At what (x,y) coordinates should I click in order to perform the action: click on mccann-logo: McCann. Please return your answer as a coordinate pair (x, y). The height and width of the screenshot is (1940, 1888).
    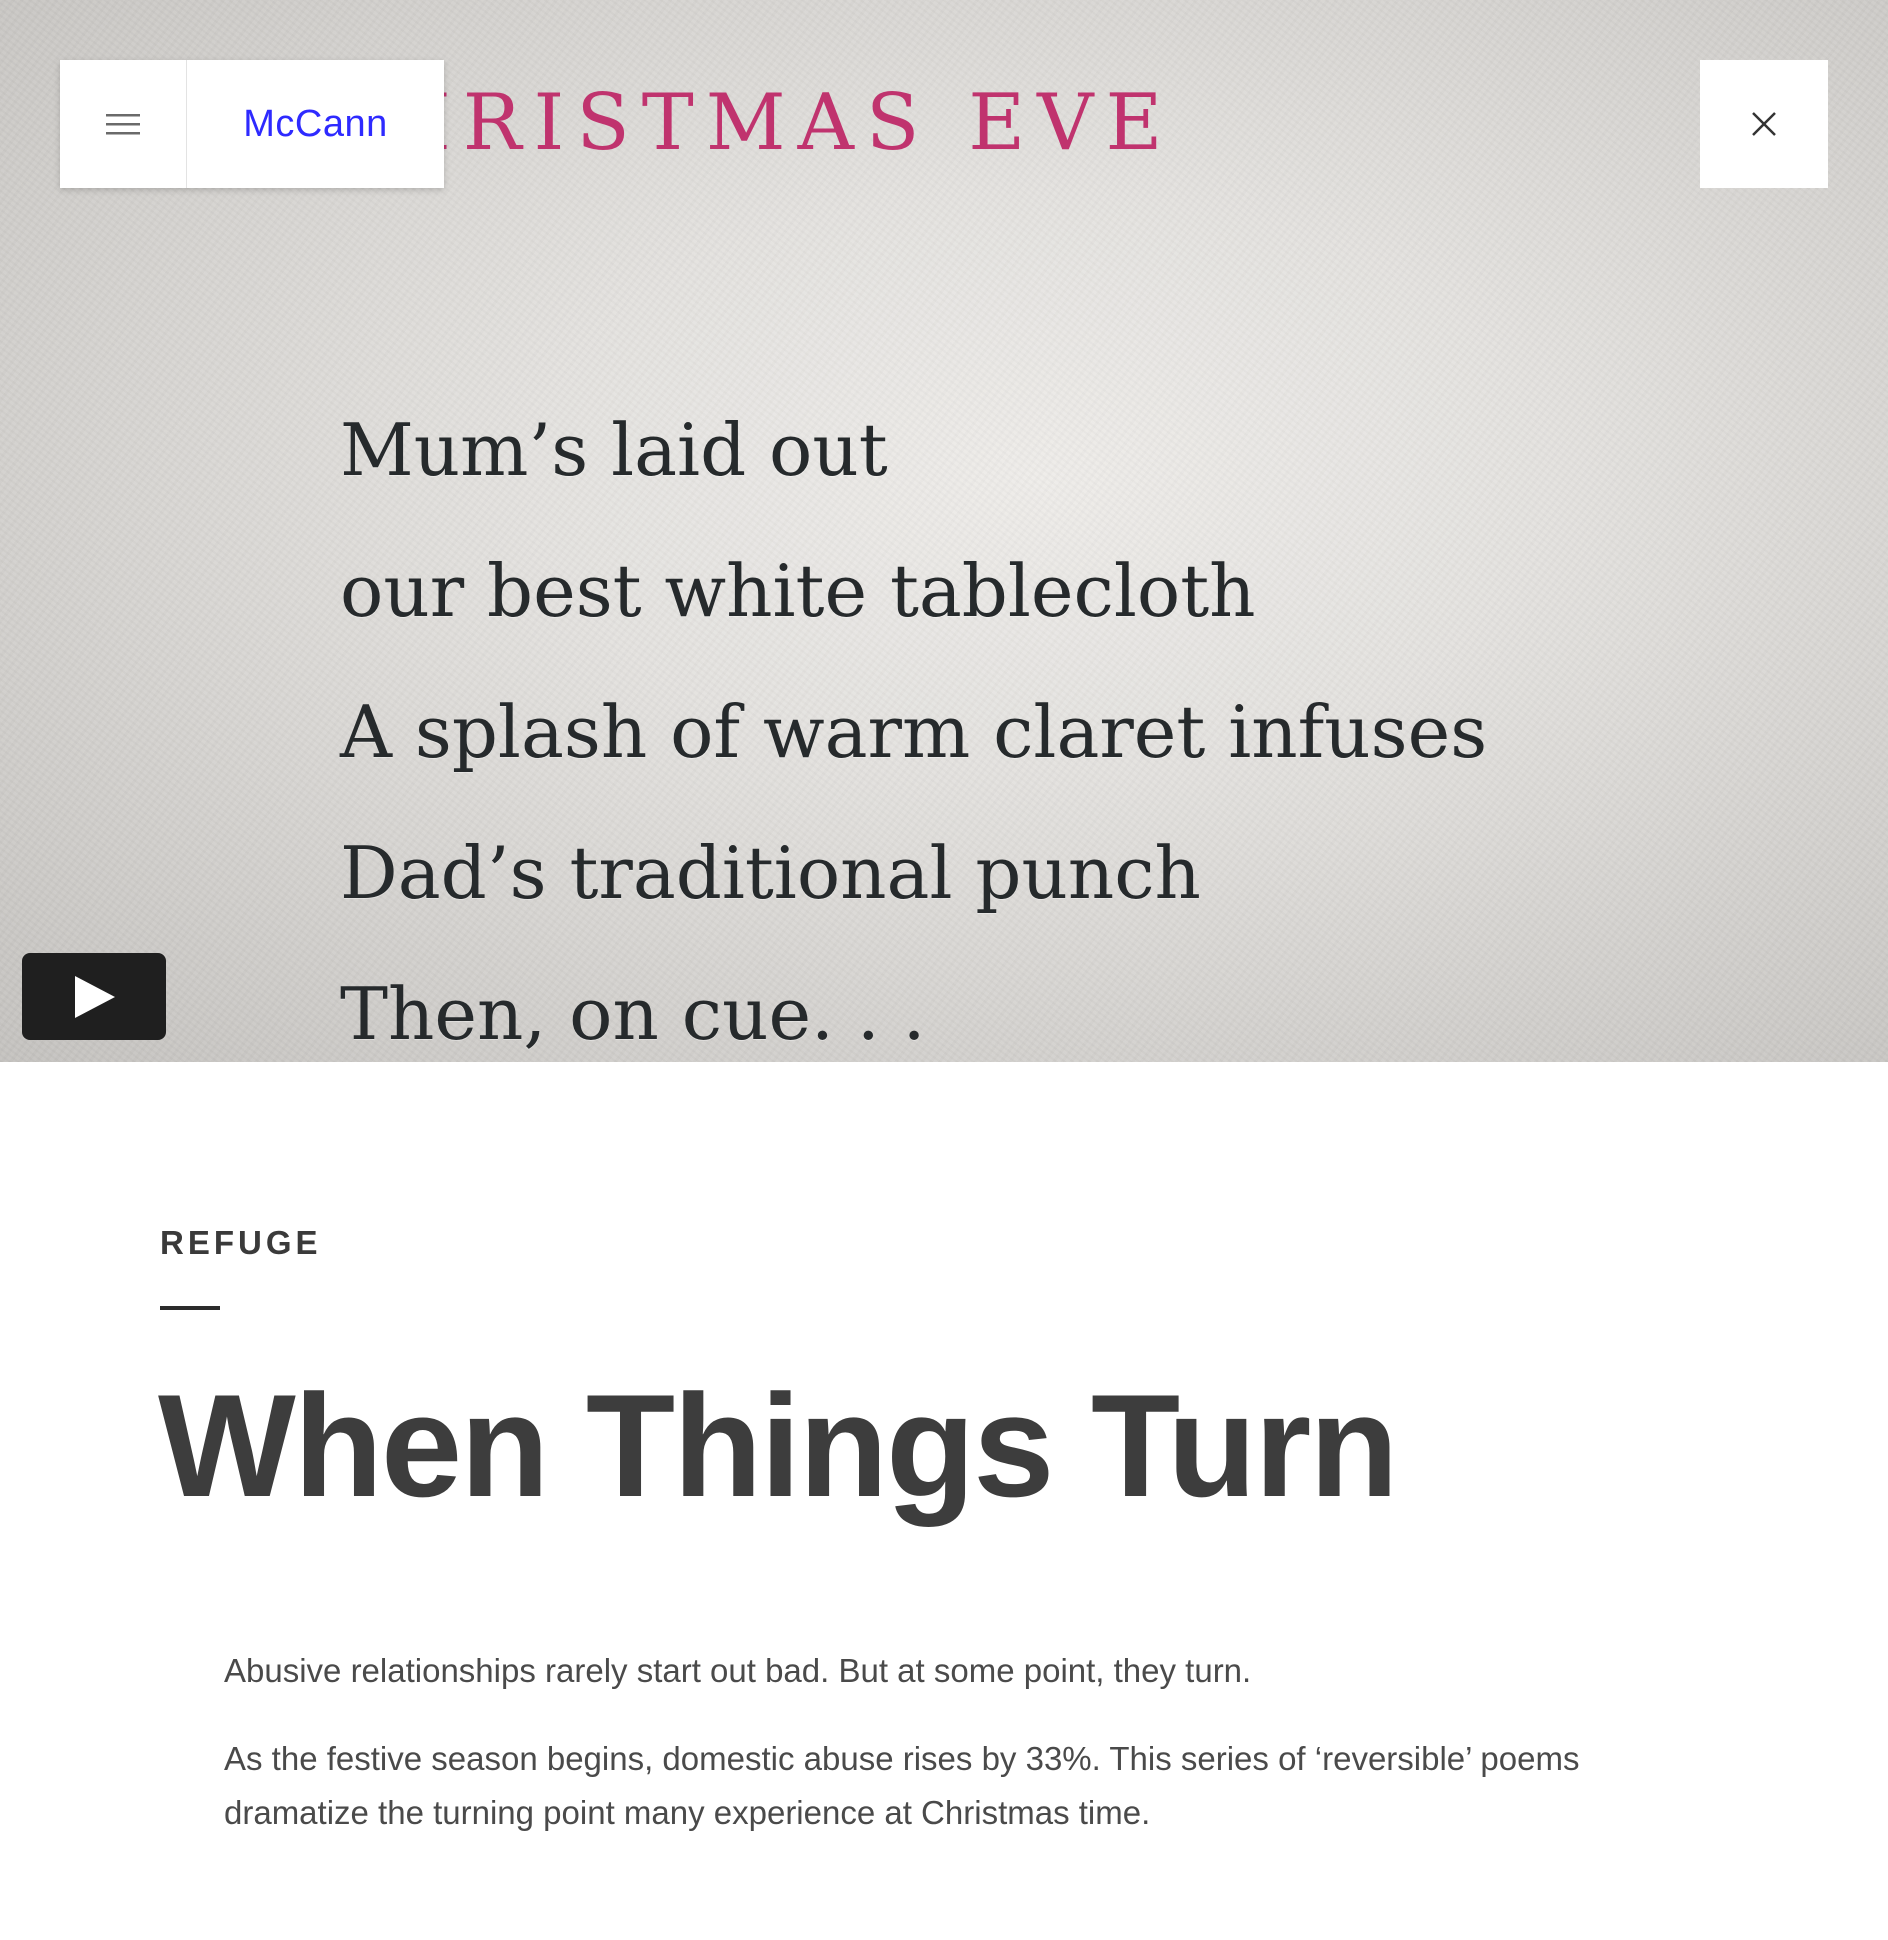
    Looking at the image, I should click on (315, 124).